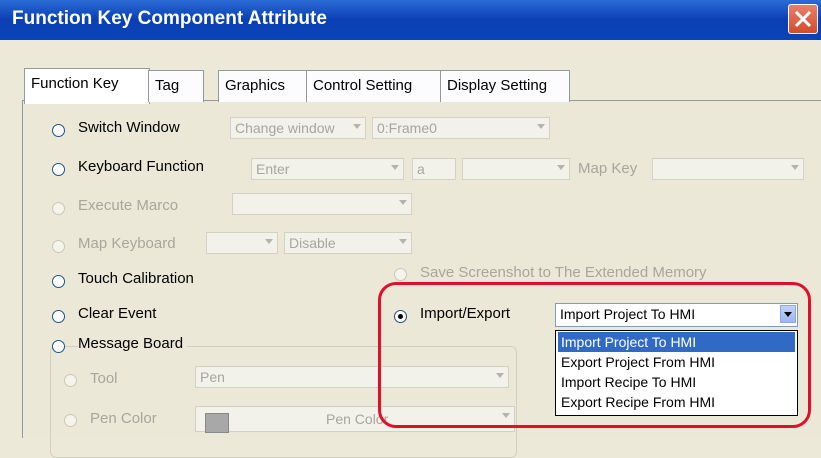  I want to click on tab-graphics: Graphics, so click(263, 86).